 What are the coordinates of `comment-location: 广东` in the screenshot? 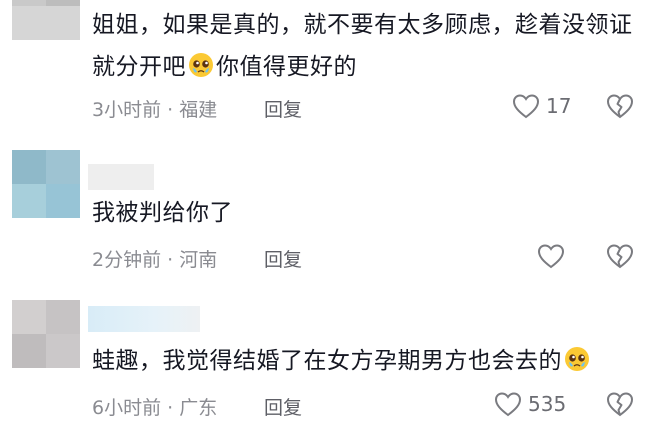 It's located at (198, 408).